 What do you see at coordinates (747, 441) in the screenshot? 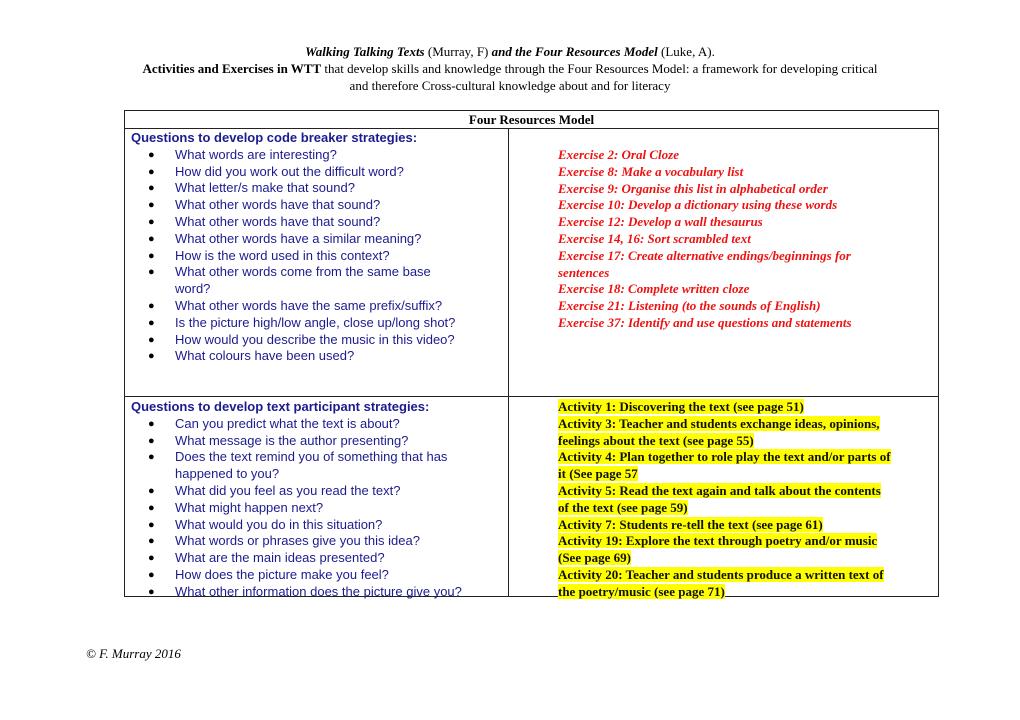
I see `activity-line: feelings about the text (see page 55)` at bounding box center [747, 441].